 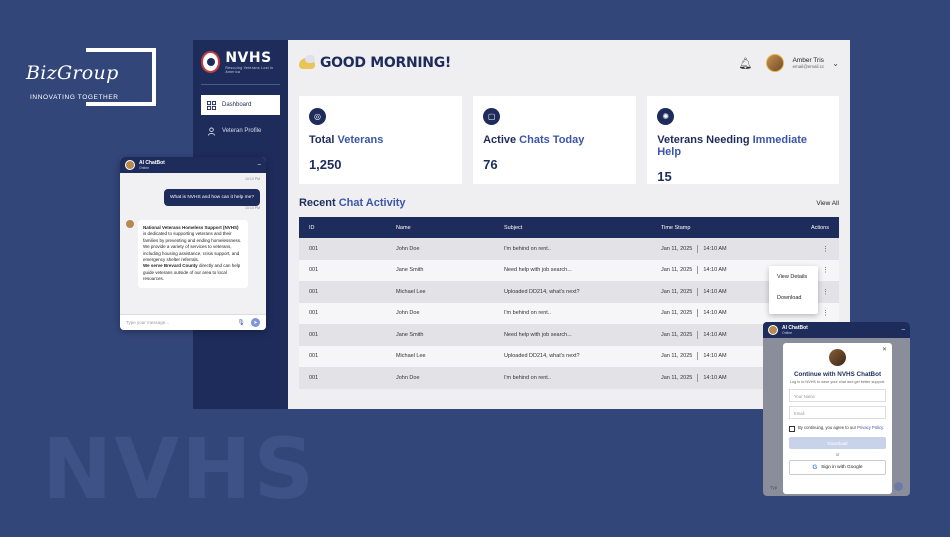 I want to click on table-header: ID Name Subject Time Stamp Actions, so click(x=568, y=227).